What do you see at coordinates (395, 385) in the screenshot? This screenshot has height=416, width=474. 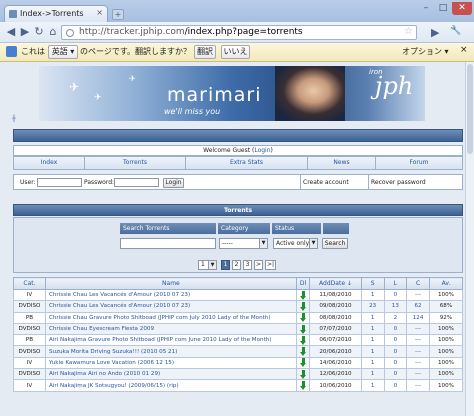 I see `leechers-cell: 0` at bounding box center [395, 385].